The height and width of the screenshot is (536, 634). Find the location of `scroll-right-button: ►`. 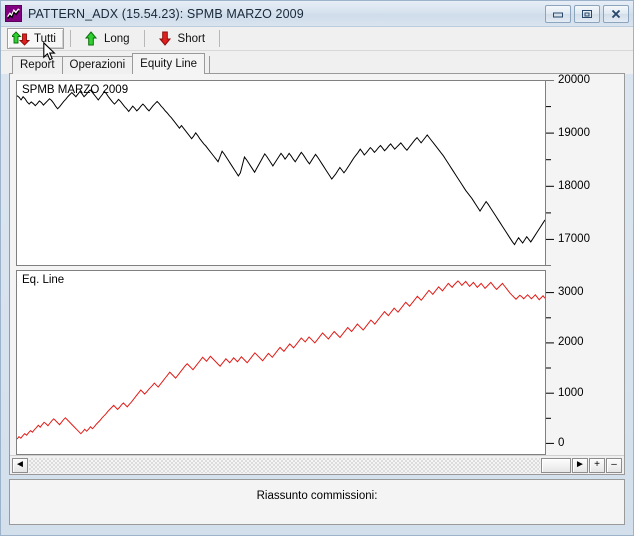

scroll-right-button: ► is located at coordinates (580, 465).